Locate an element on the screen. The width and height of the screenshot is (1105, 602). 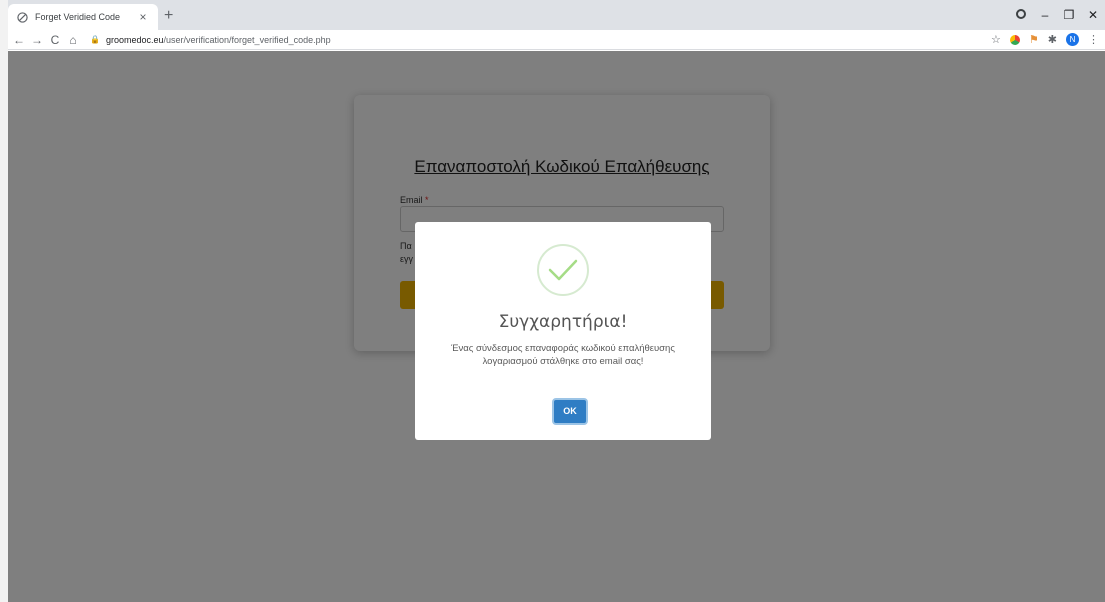
close-tab-icon: × is located at coordinates (143, 17).